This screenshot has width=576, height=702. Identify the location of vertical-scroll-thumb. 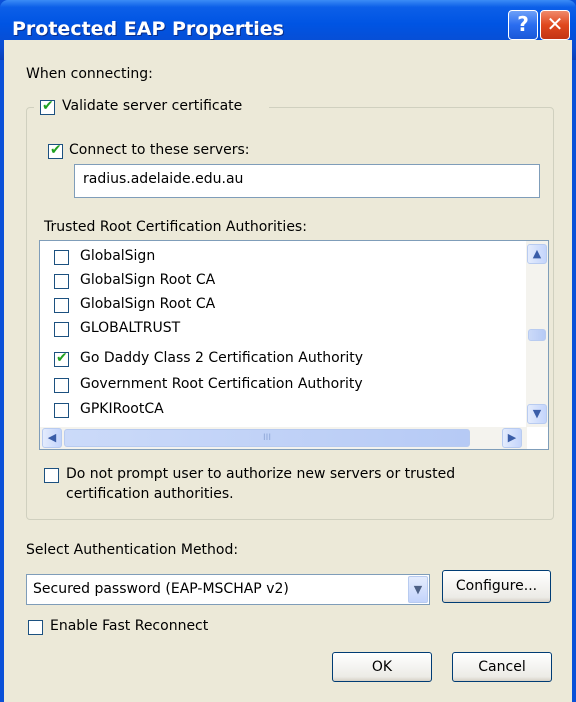
(537, 335).